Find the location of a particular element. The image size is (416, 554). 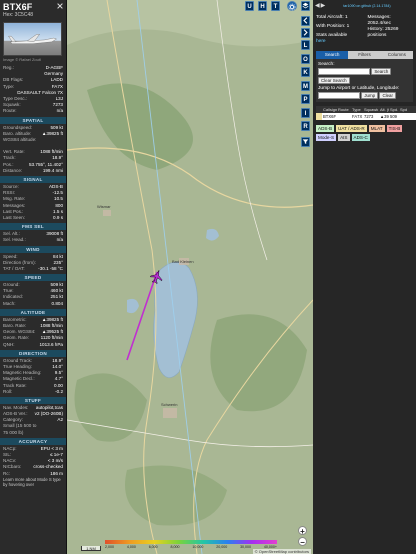

source-badge: AIS is located at coordinates (344, 137).